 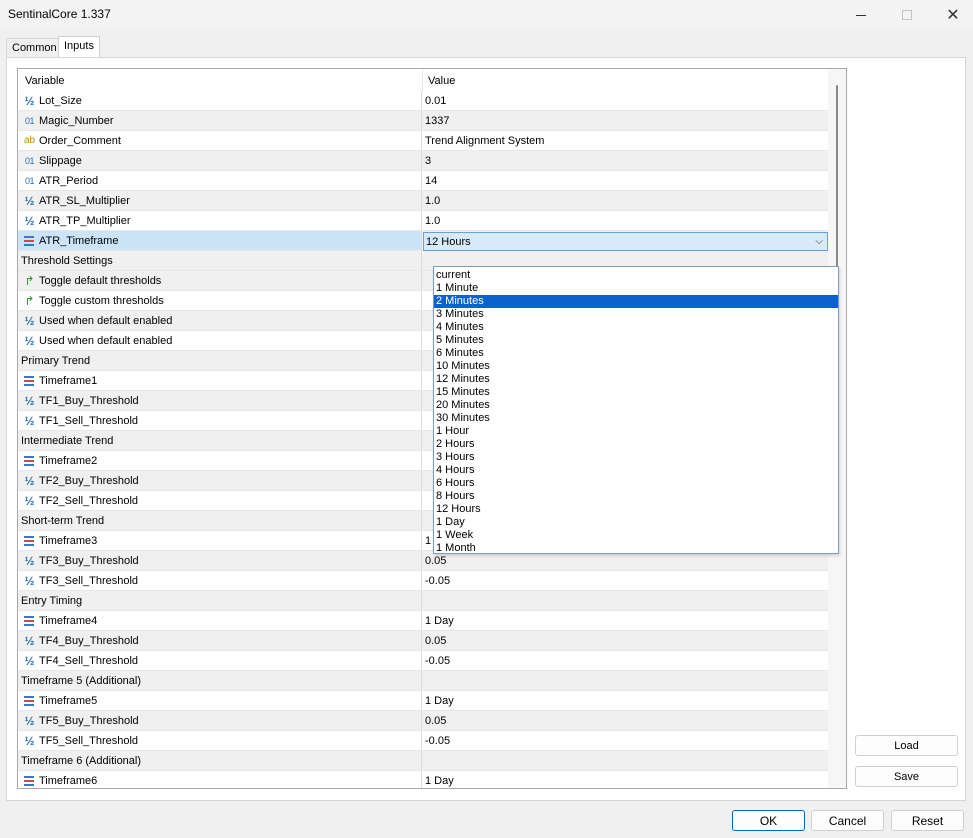 I want to click on variable-cell: Intermediate Trend, so click(x=220, y=440).